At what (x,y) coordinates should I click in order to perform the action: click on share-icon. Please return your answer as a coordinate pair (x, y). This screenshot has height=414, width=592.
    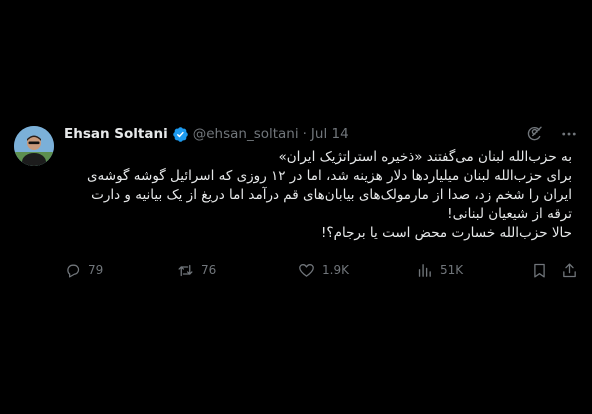
    Looking at the image, I should click on (569, 269).